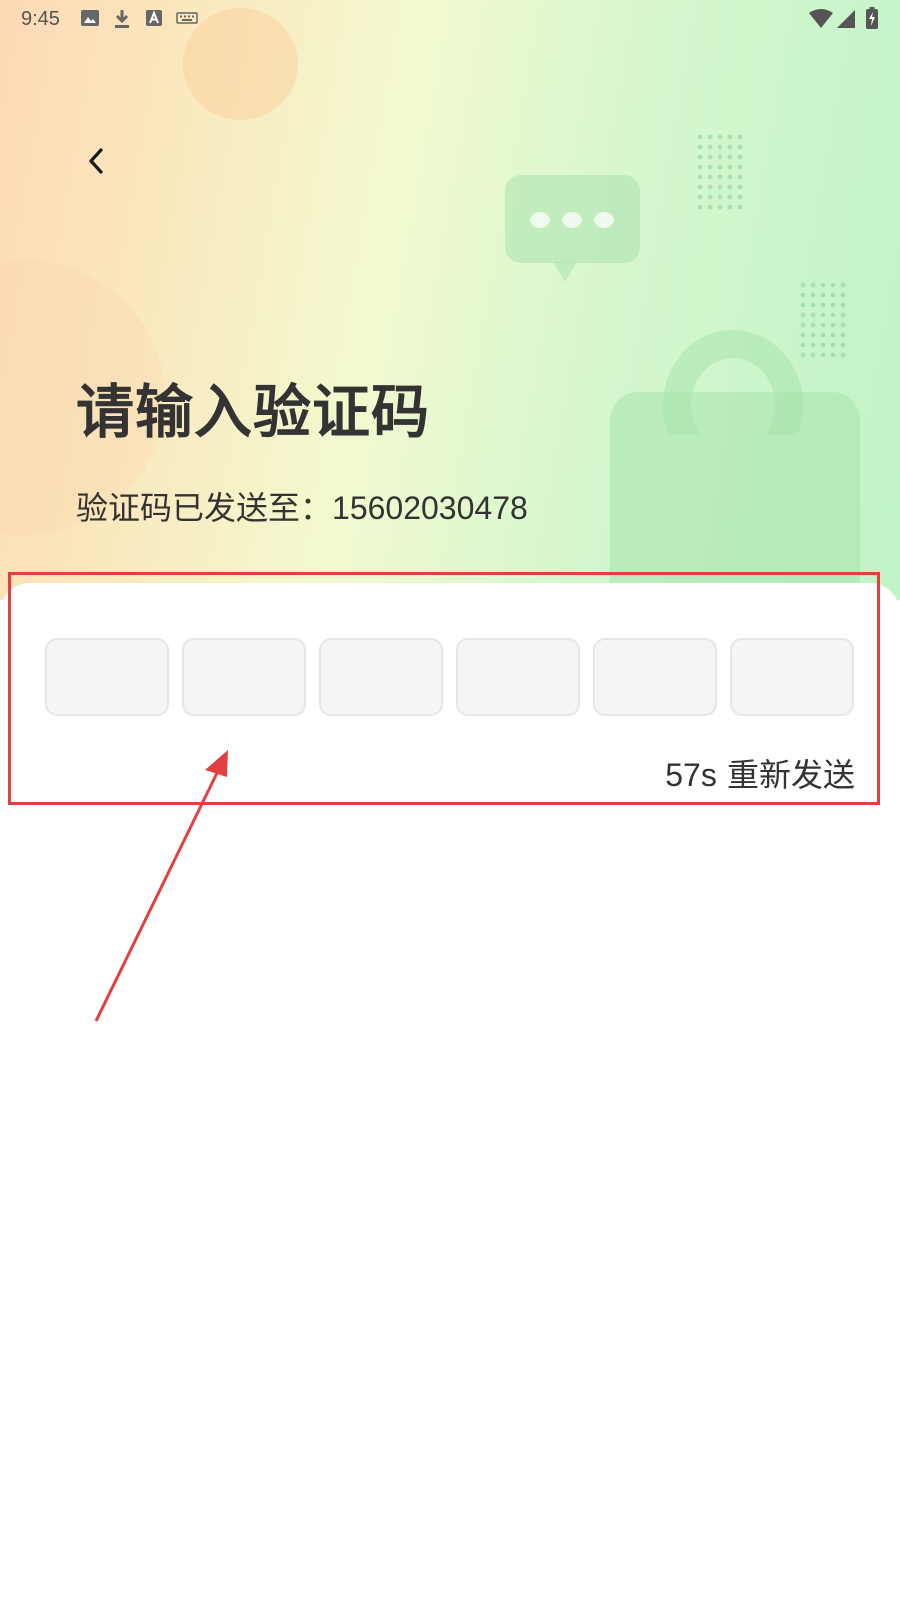 Image resolution: width=900 pixels, height=1613 pixels. I want to click on back-button, so click(96, 161).